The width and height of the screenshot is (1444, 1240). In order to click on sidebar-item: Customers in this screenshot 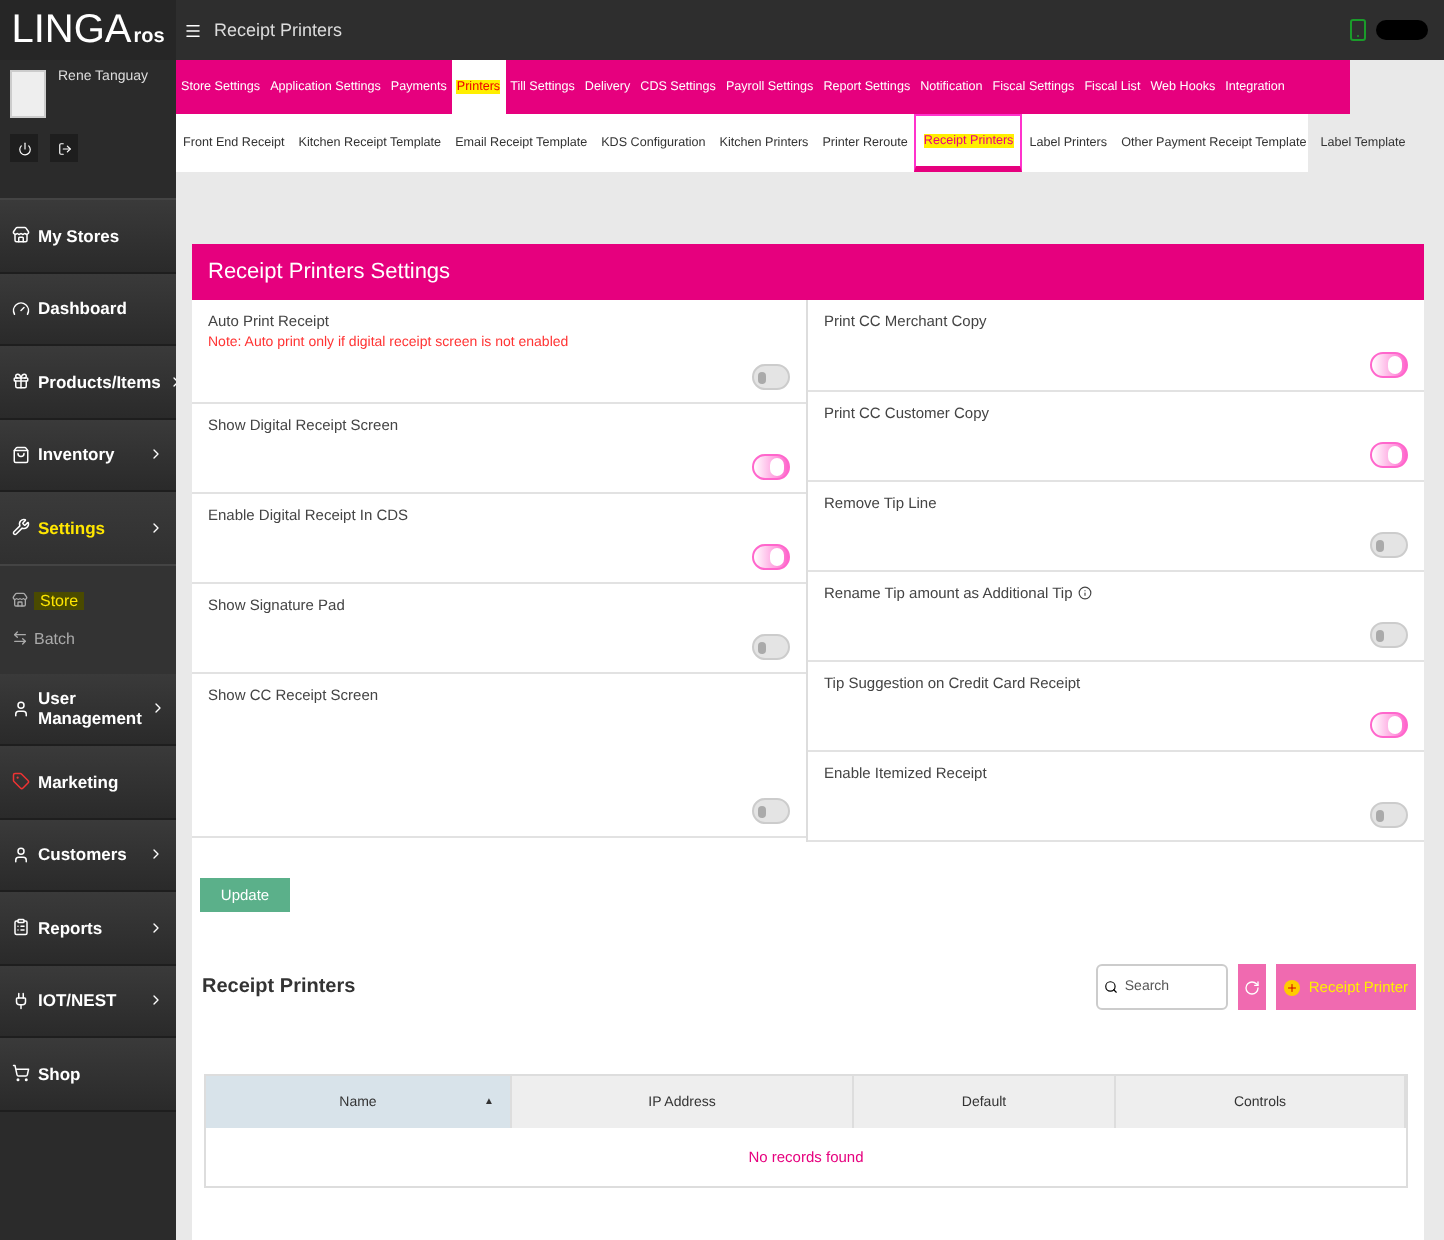, I will do `click(88, 855)`.